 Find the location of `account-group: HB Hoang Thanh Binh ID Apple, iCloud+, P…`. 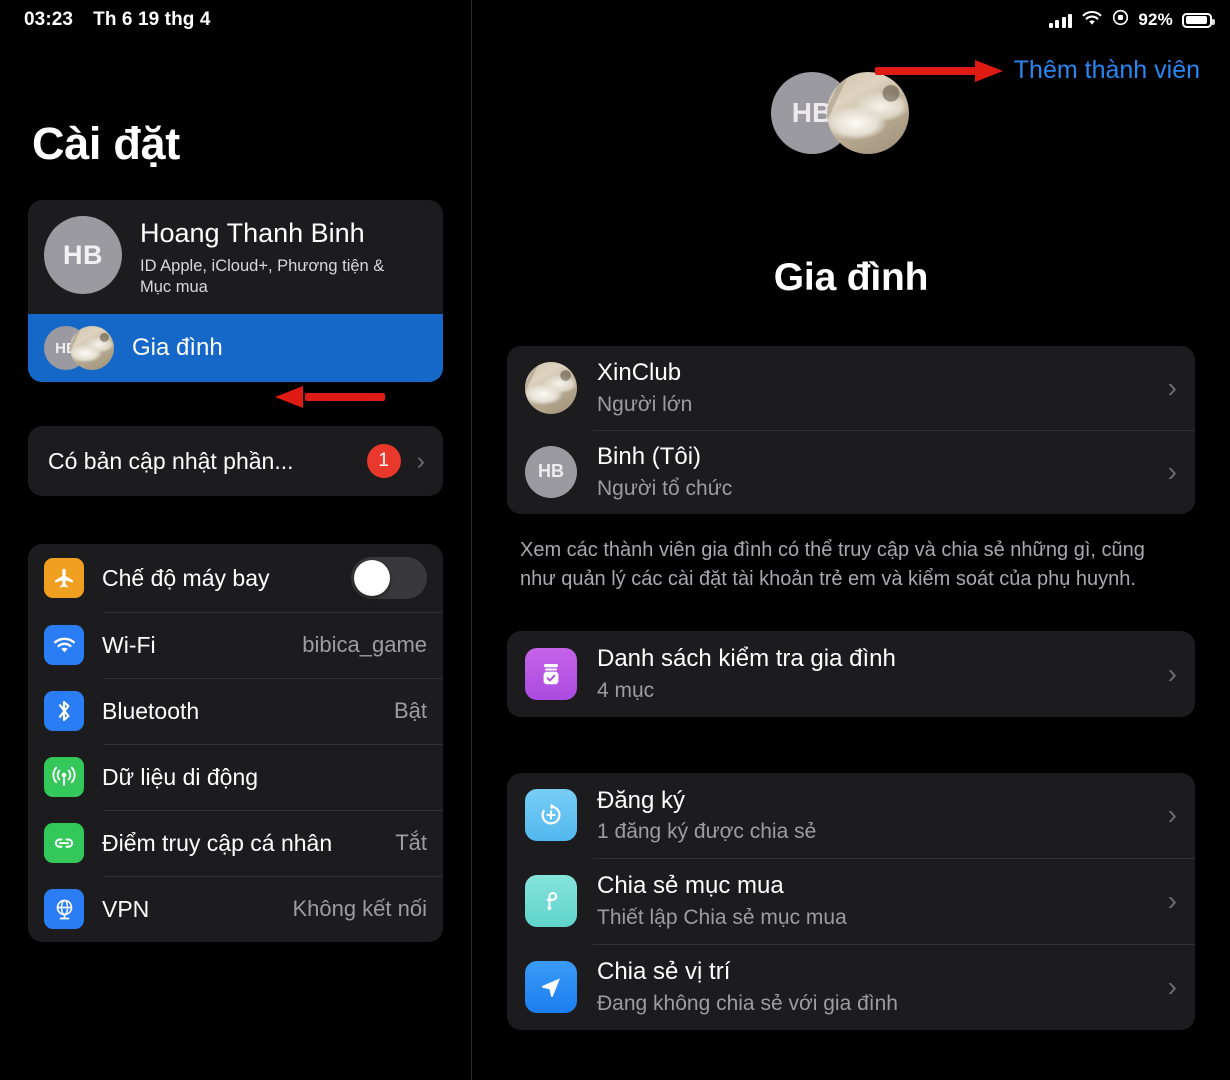

account-group: HB Hoang Thanh Binh ID Apple, iCloud+, P… is located at coordinates (235, 291).